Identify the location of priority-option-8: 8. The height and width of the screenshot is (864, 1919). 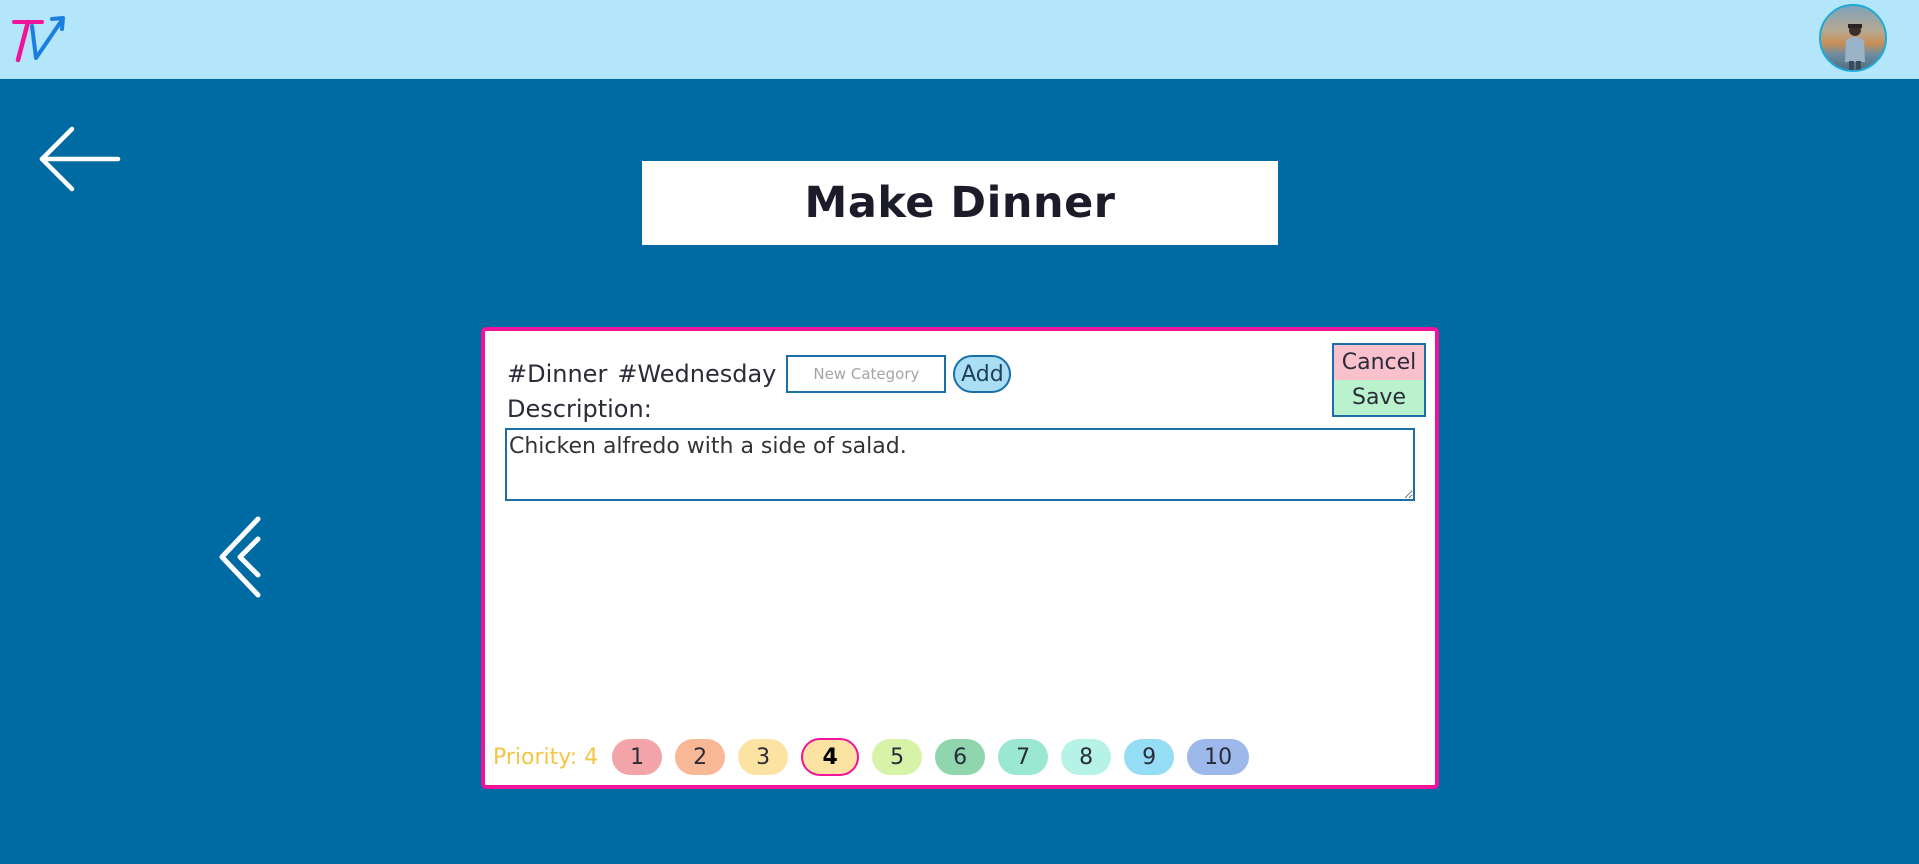
(1086, 757).